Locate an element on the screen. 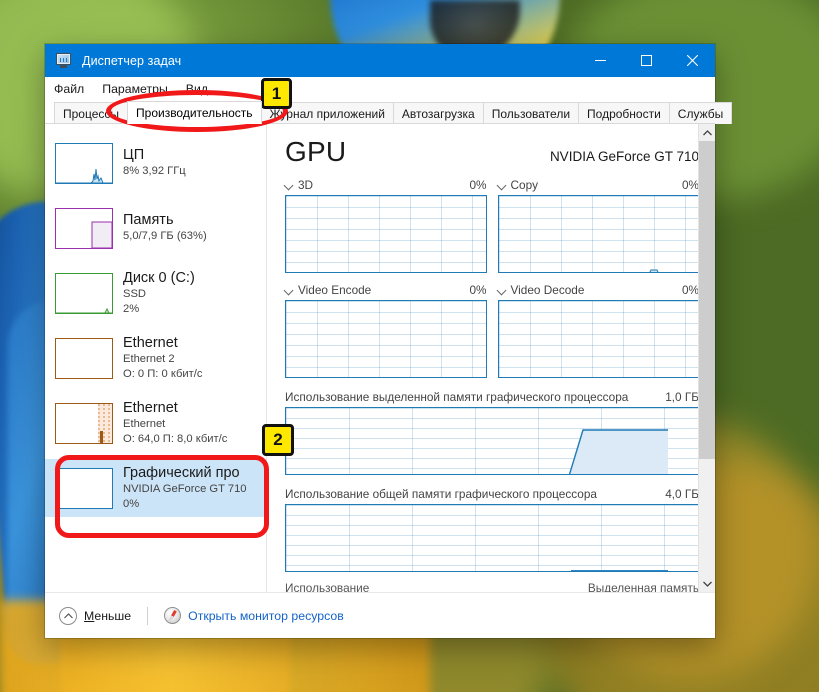 This screenshot has width=819, height=692. sidebar-item-sub: 8% 3,92 ГГц is located at coordinates (154, 171).